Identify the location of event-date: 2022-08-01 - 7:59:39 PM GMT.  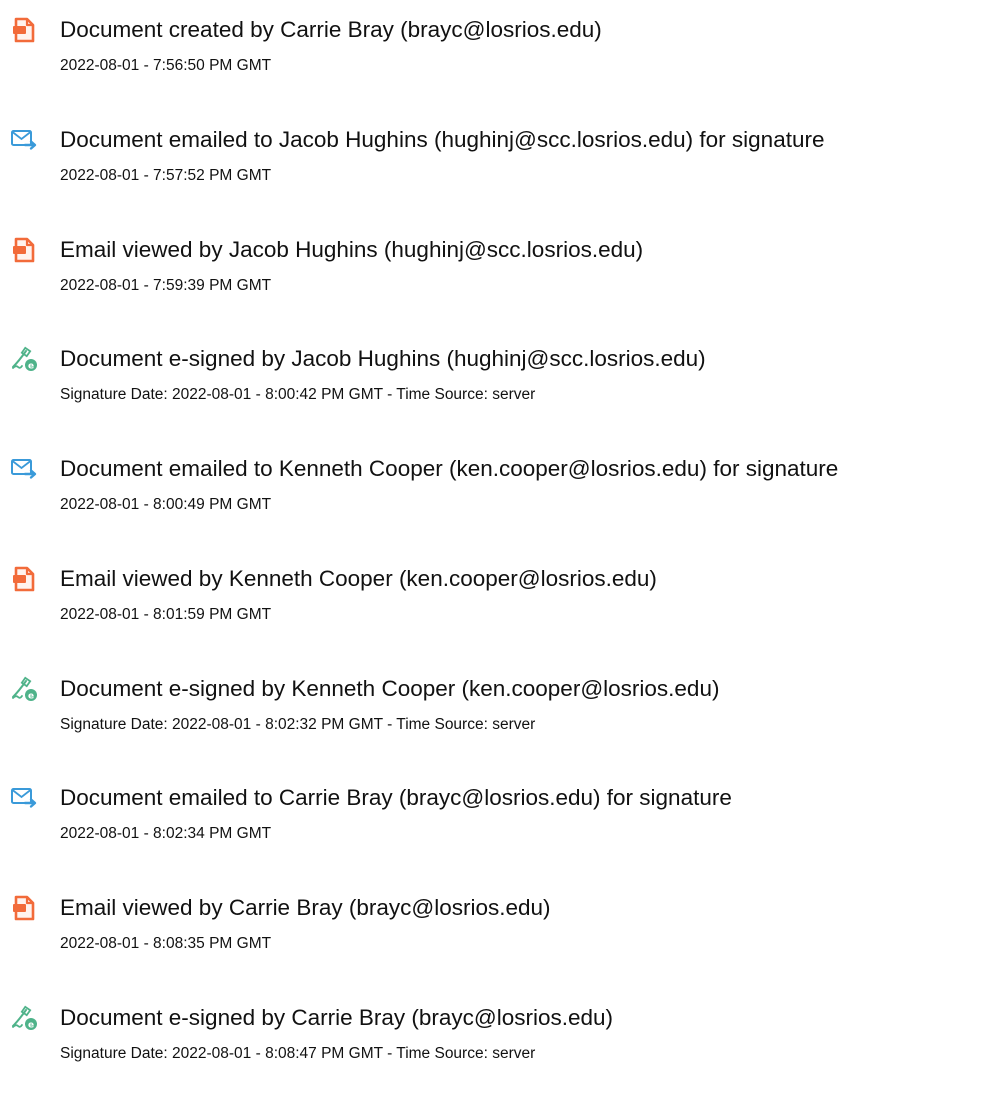
(166, 285).